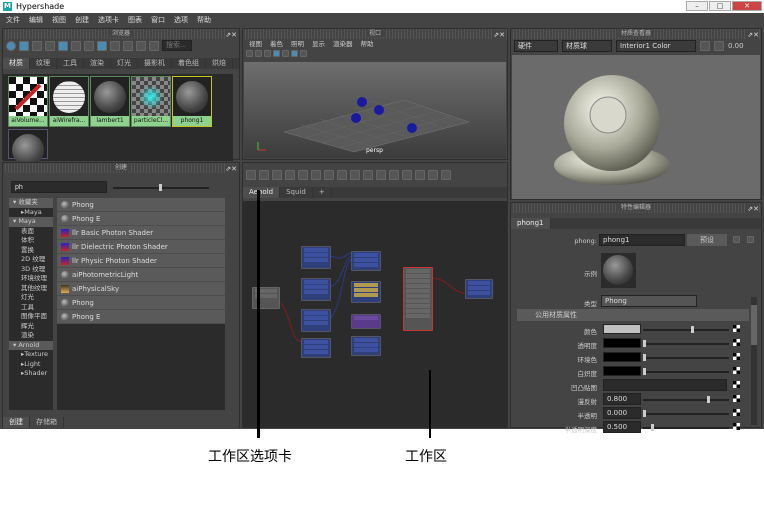 The height and width of the screenshot is (515, 764). I want to click on copy-tab-icon, so click(750, 239).